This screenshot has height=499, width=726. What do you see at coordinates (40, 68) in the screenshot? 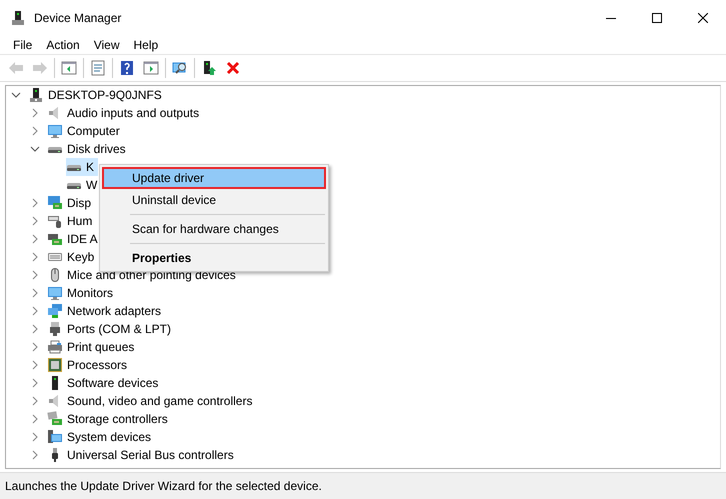
I see `forward-arrow-icon` at bounding box center [40, 68].